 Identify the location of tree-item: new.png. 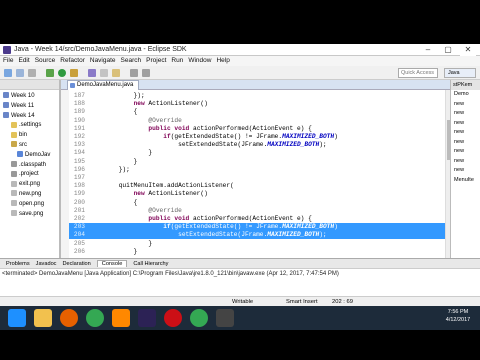
(29, 195).